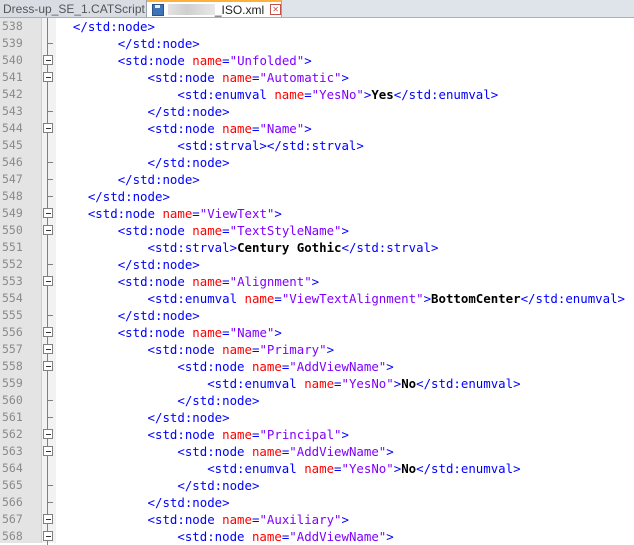  What do you see at coordinates (12, 434) in the screenshot?
I see `line-number: 562` at bounding box center [12, 434].